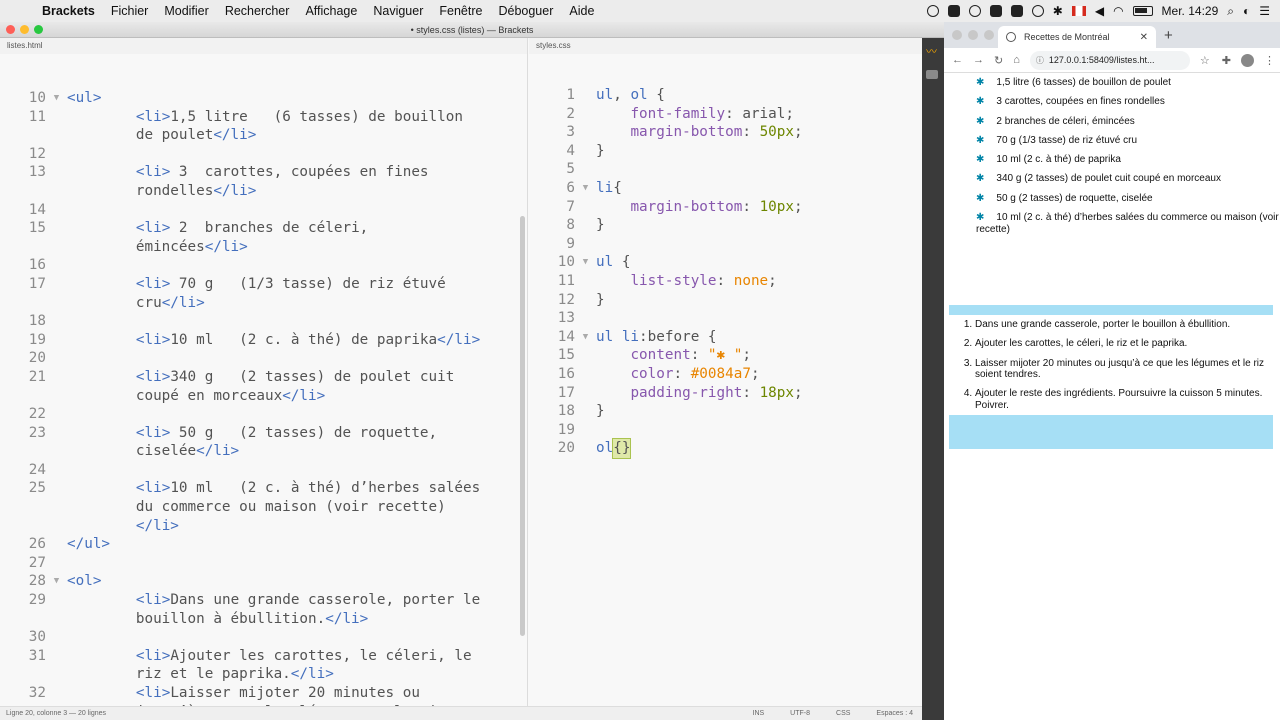 This screenshot has width=1280, height=720. What do you see at coordinates (460, 11) in the screenshot?
I see `menu-fenetre: Fenêtre` at bounding box center [460, 11].